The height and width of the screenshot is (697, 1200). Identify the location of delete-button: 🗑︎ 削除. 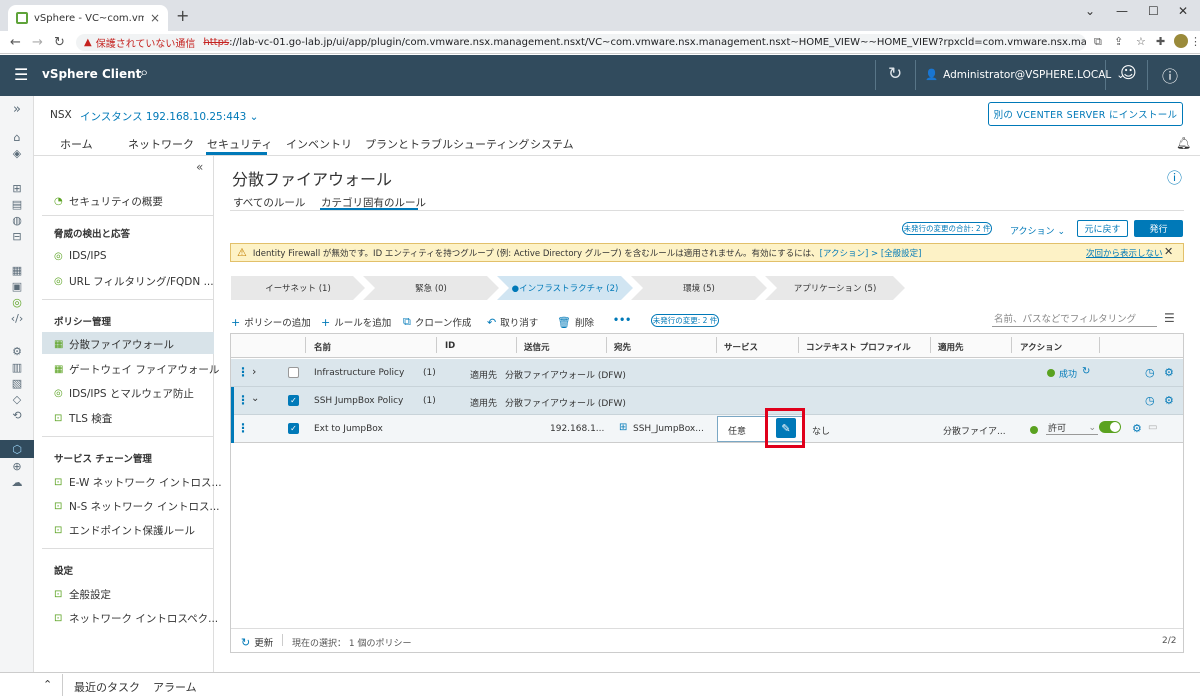
(575, 322).